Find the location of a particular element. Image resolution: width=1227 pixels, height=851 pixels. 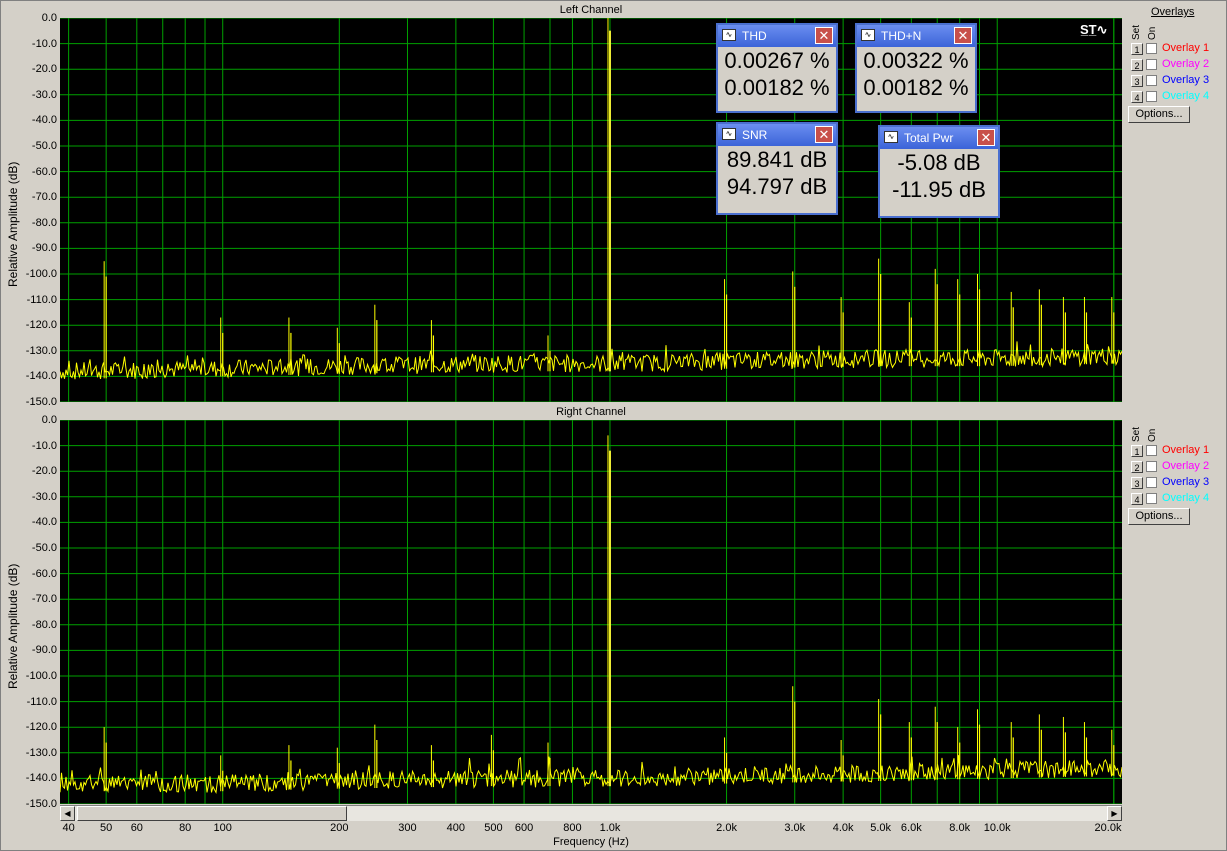

x-tick-label: 60 is located at coordinates (136, 828).